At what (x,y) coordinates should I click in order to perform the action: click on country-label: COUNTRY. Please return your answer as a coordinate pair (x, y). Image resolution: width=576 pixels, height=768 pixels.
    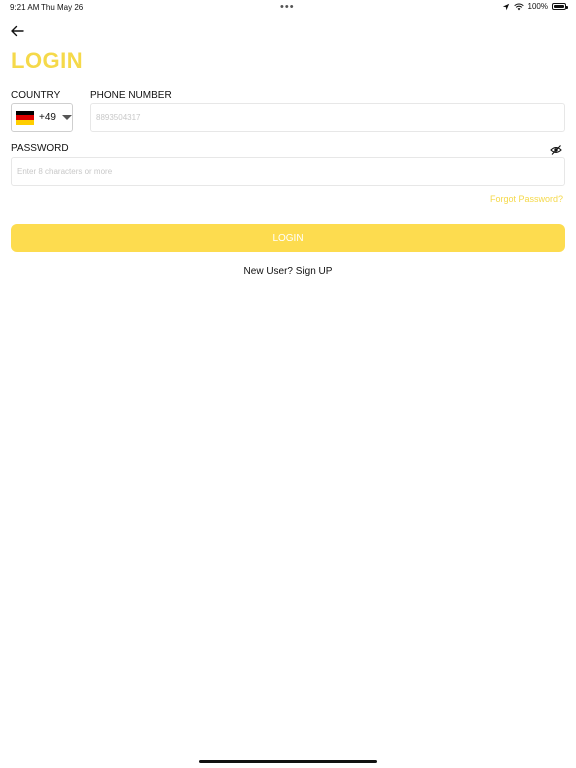
    Looking at the image, I should click on (36, 95).